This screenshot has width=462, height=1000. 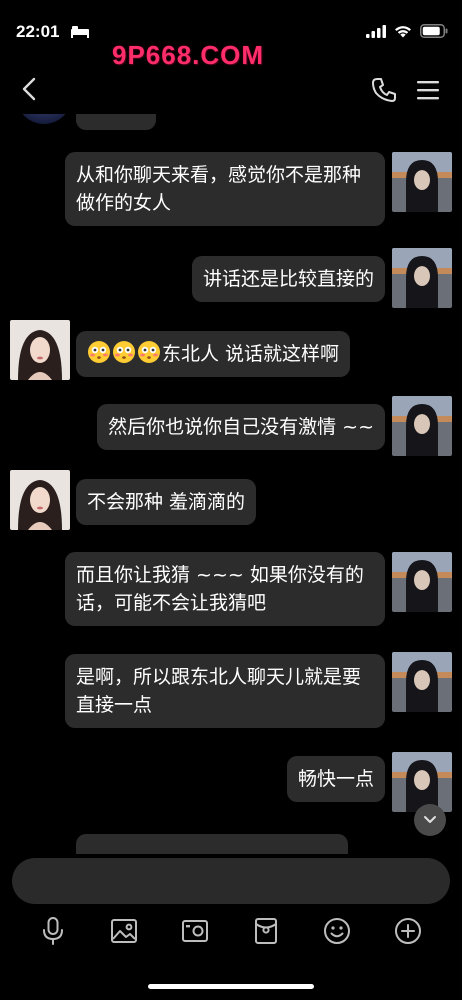 I want to click on camera-button, so click(x=195, y=931).